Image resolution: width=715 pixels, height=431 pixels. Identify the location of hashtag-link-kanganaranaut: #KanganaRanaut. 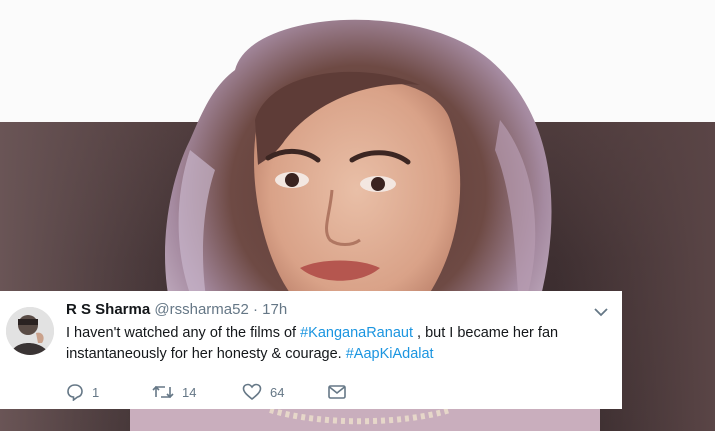
(356, 333).